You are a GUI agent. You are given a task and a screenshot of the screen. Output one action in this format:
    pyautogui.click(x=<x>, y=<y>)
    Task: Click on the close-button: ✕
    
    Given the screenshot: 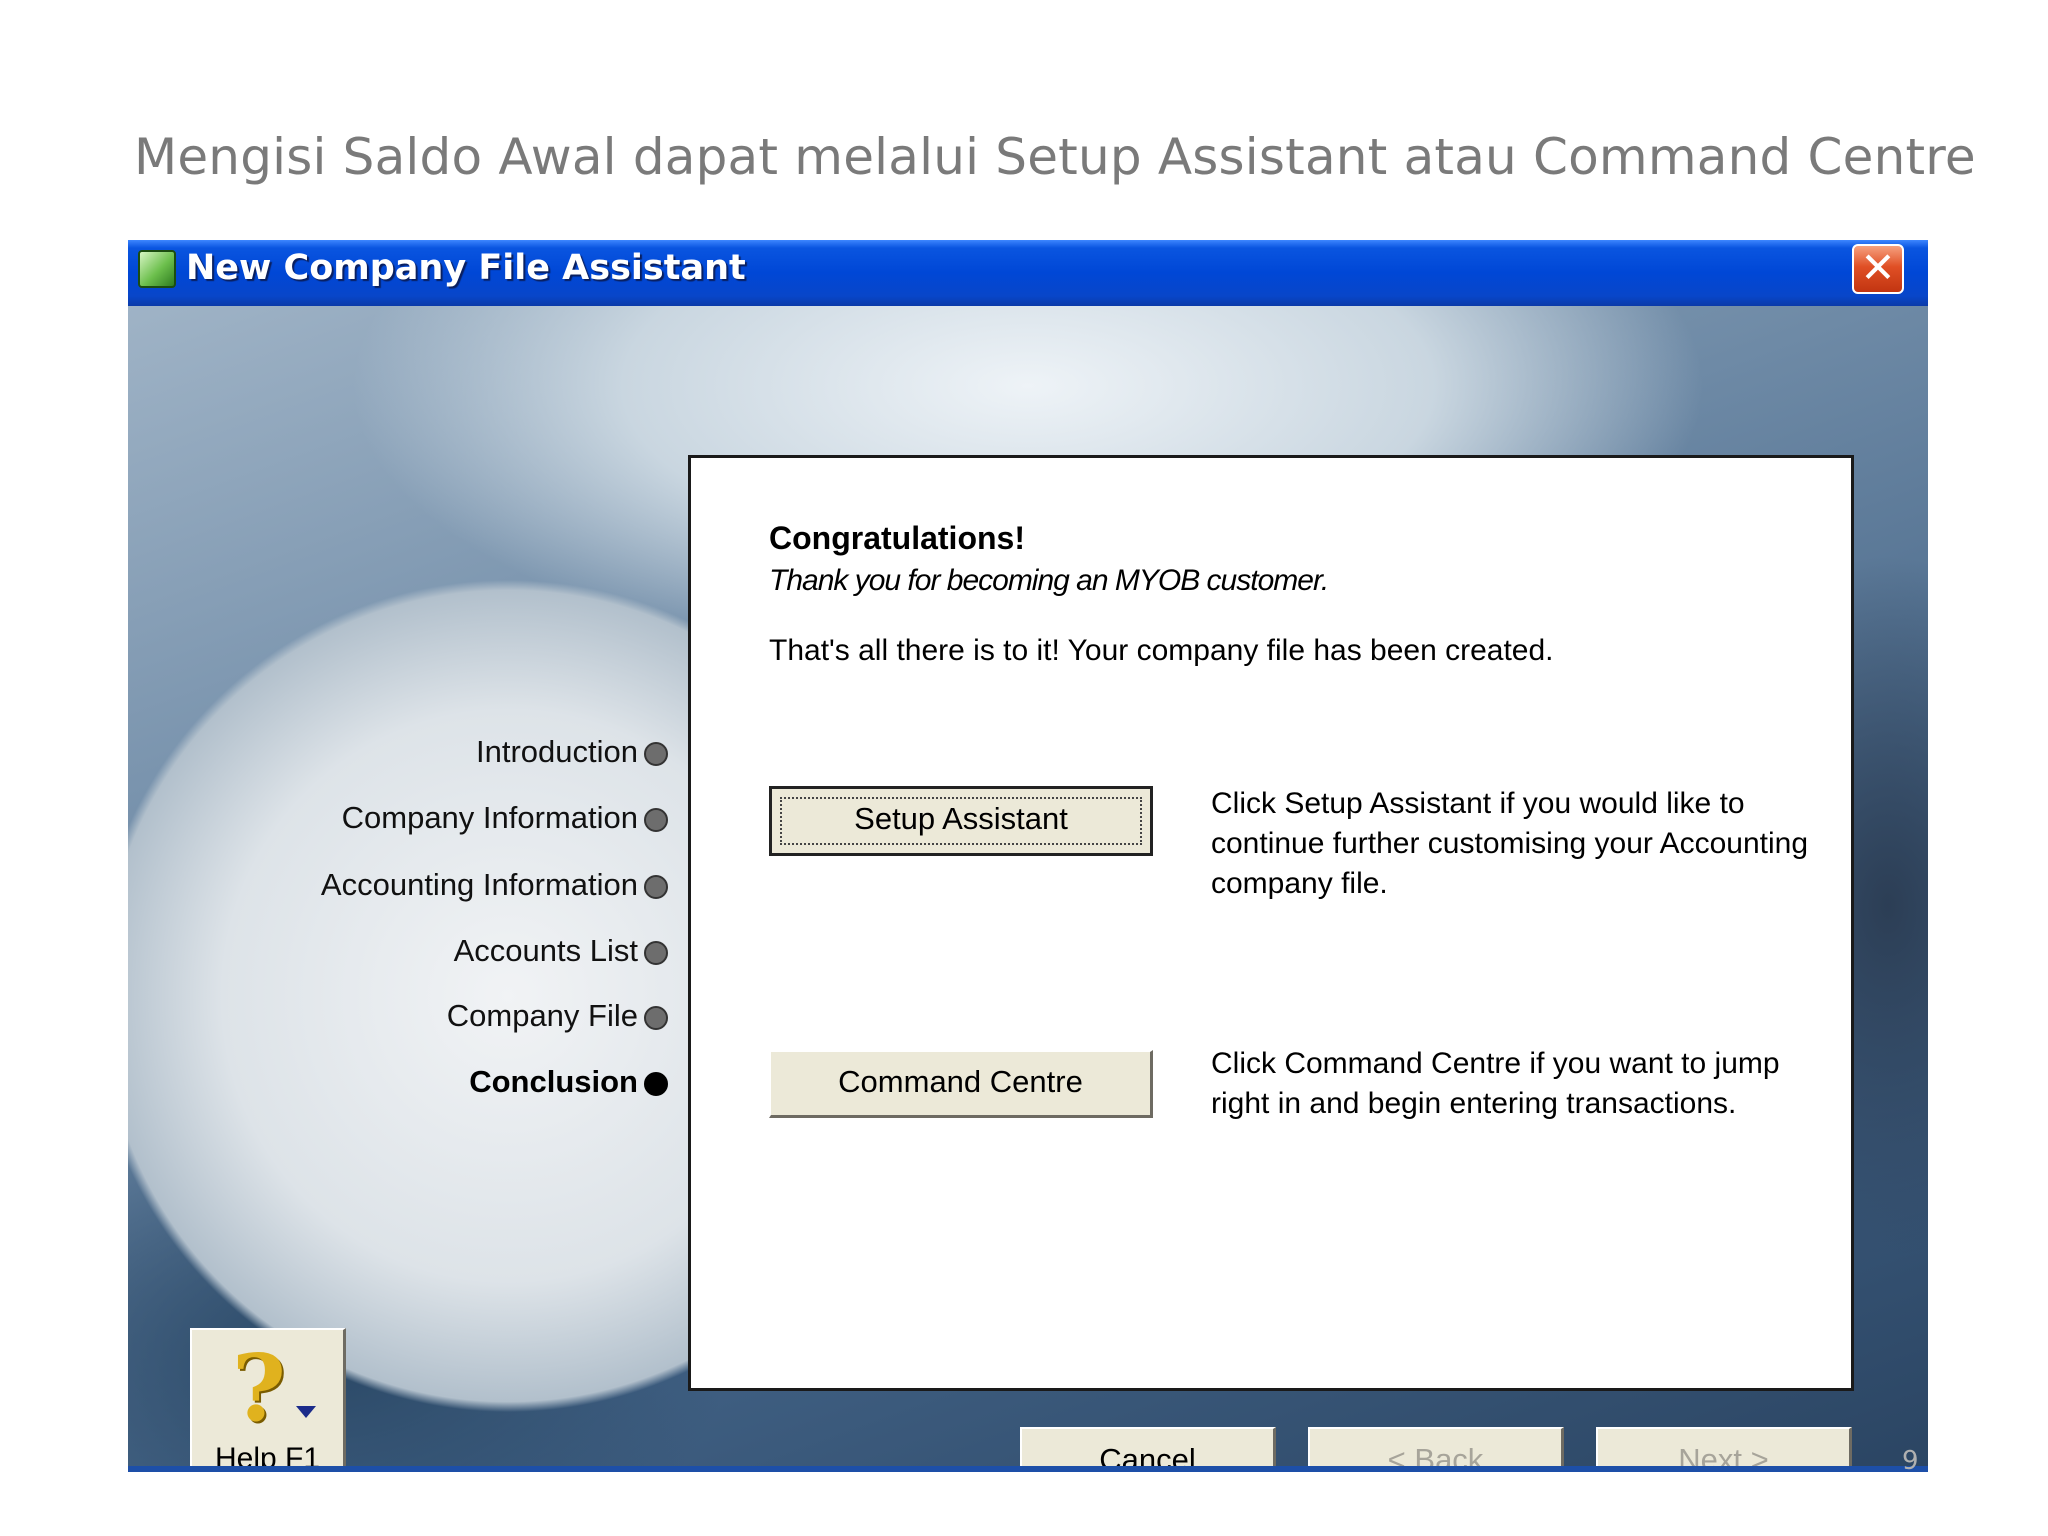 What is the action you would take?
    pyautogui.click(x=1878, y=269)
    